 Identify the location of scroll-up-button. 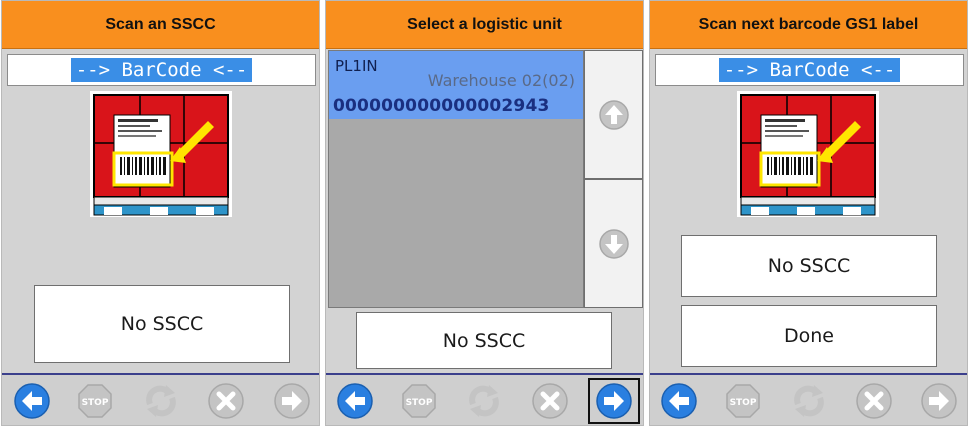
(613, 114).